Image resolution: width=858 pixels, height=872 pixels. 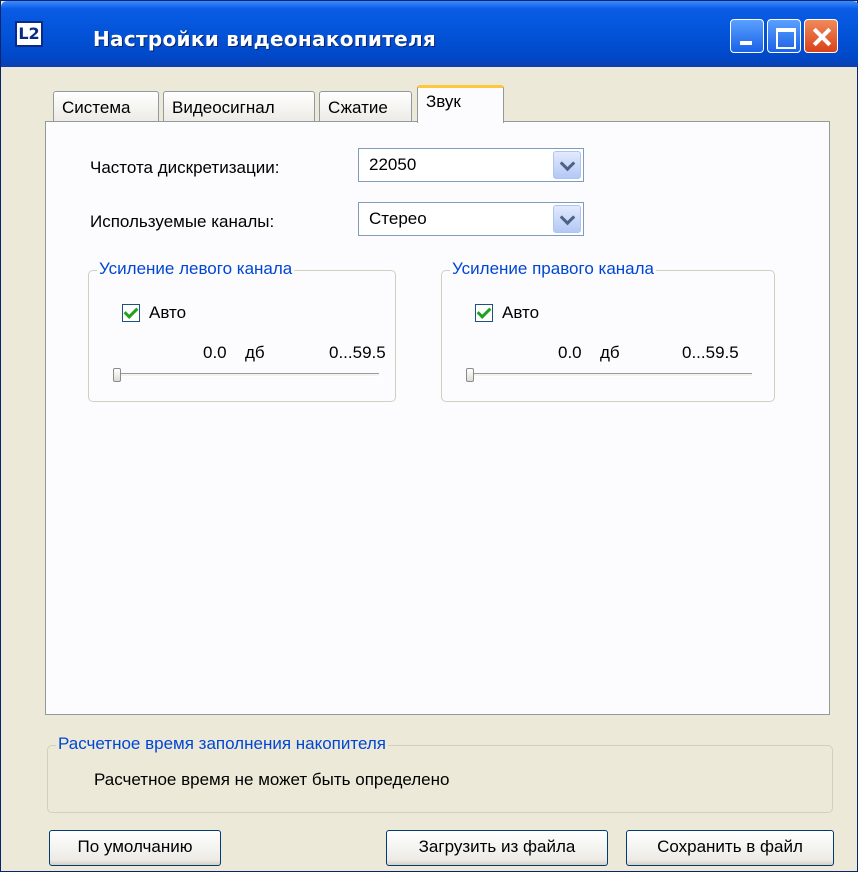 I want to click on minimize-icon, so click(x=747, y=36).